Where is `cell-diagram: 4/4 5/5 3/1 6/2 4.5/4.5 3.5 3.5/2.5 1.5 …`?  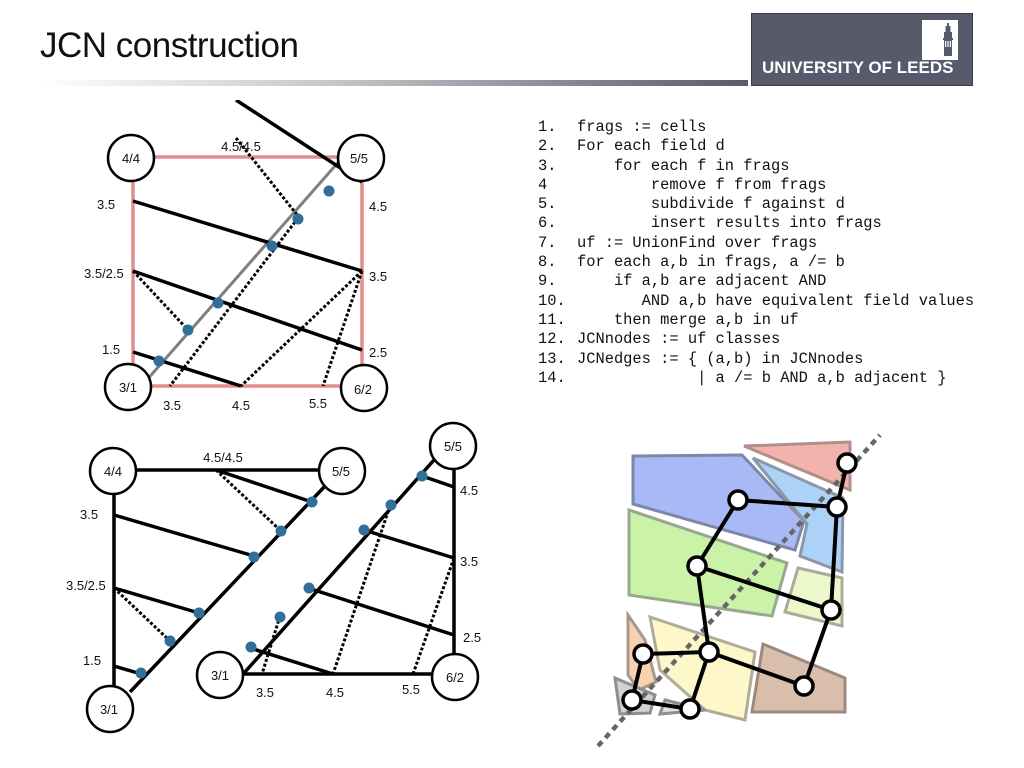 cell-diagram: 4/4 5/5 3/1 6/2 4.5/4.5 3.5 3.5/2.5 1.5 … is located at coordinates (236, 256).